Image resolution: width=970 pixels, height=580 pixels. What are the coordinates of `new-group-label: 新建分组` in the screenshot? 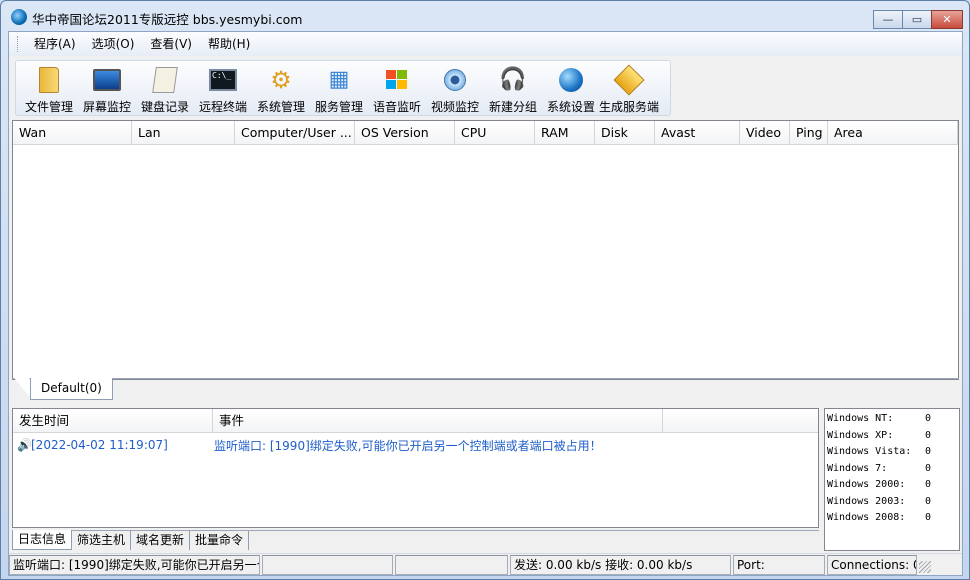 It's located at (512, 107).